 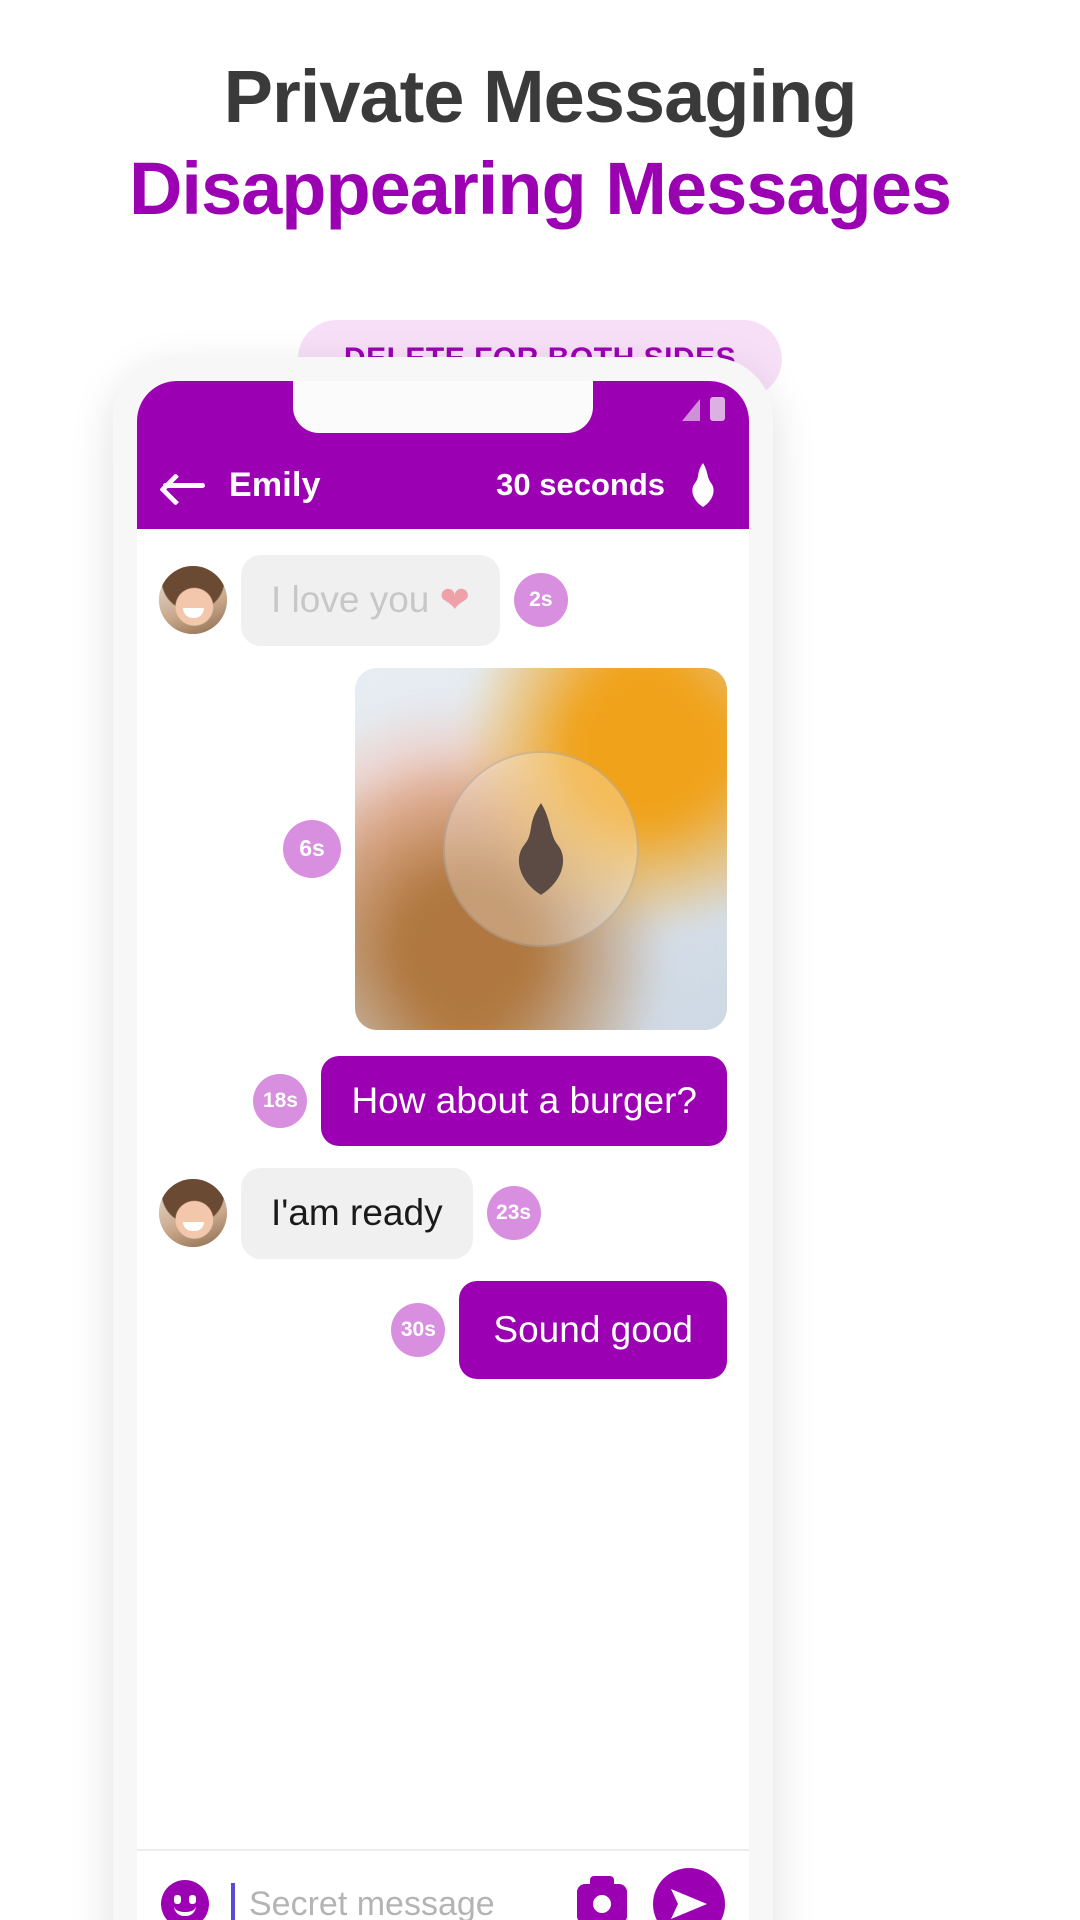 I want to click on message-row-love-you: I love you ❤ 2s, so click(x=443, y=600).